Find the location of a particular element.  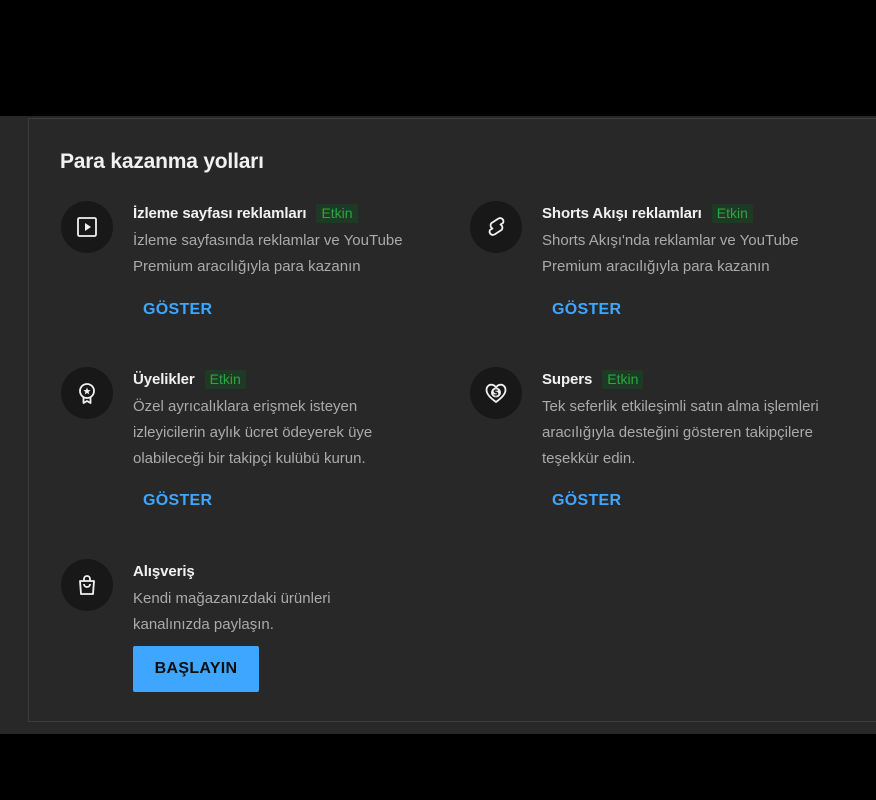

play-square-icon is located at coordinates (87, 227).